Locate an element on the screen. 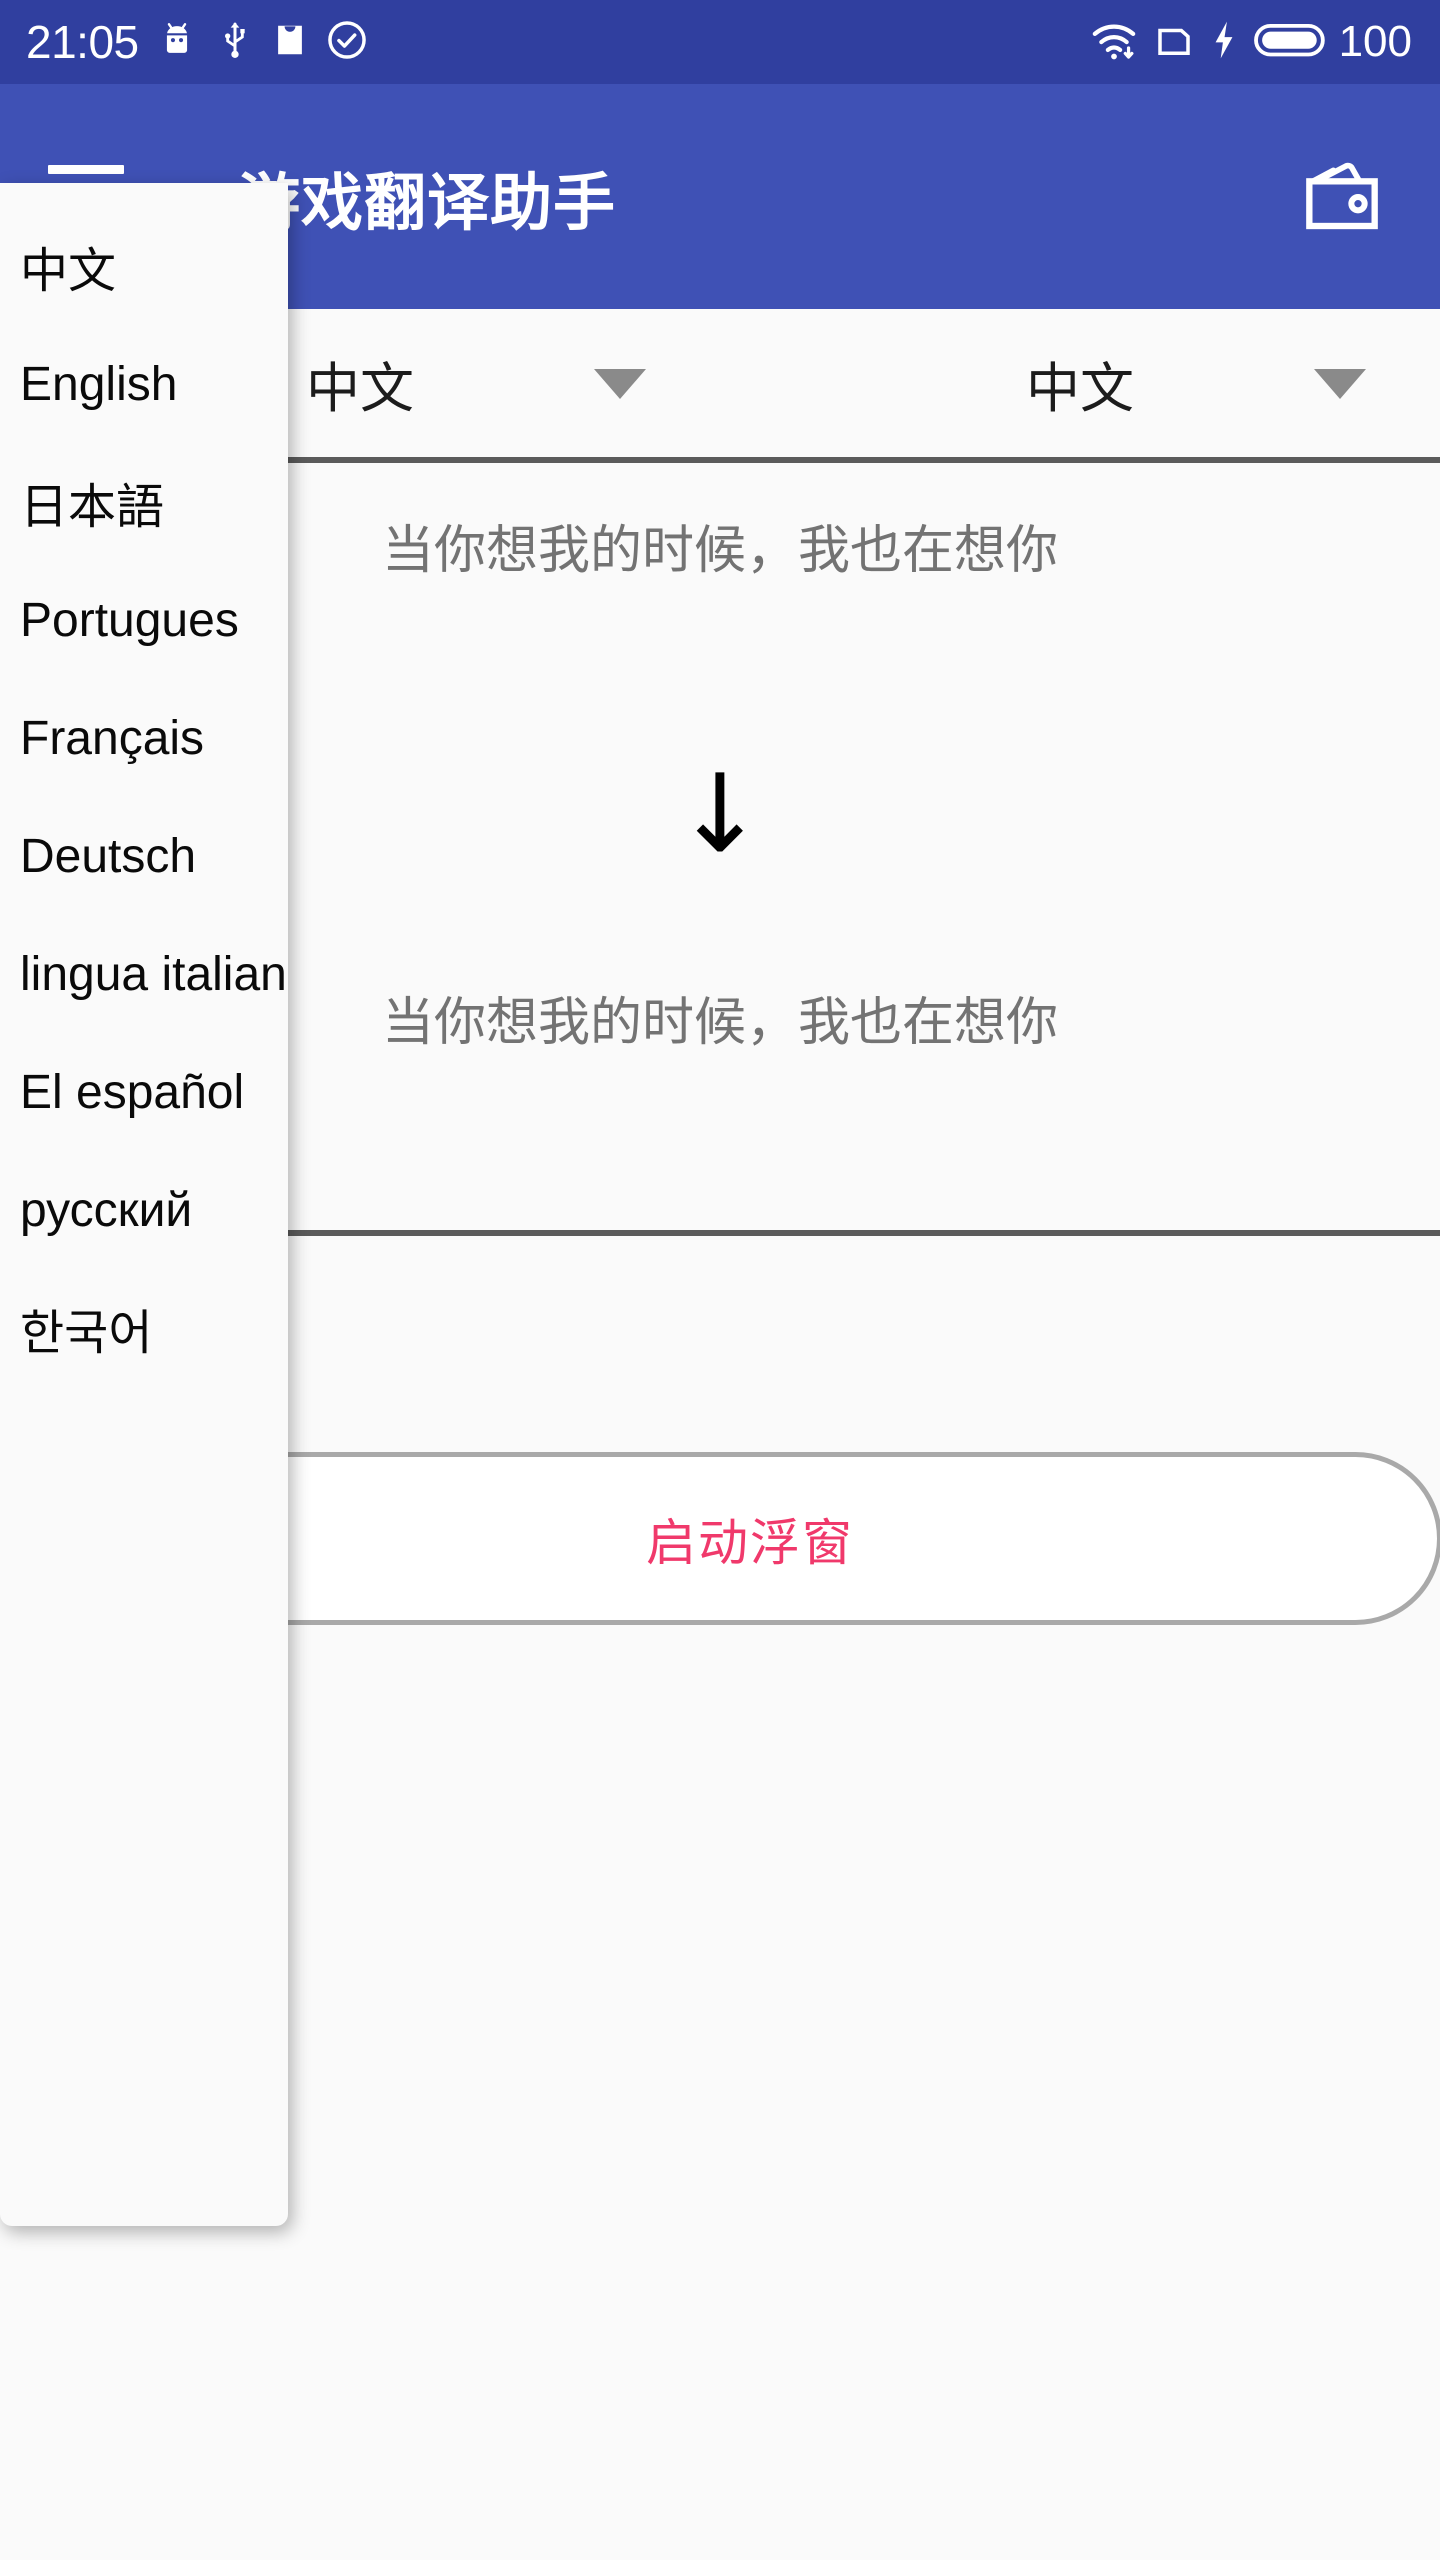 Image resolution: width=1440 pixels, height=2560 pixels. language-dropdown-item: 한국어 is located at coordinates (144, 1328).